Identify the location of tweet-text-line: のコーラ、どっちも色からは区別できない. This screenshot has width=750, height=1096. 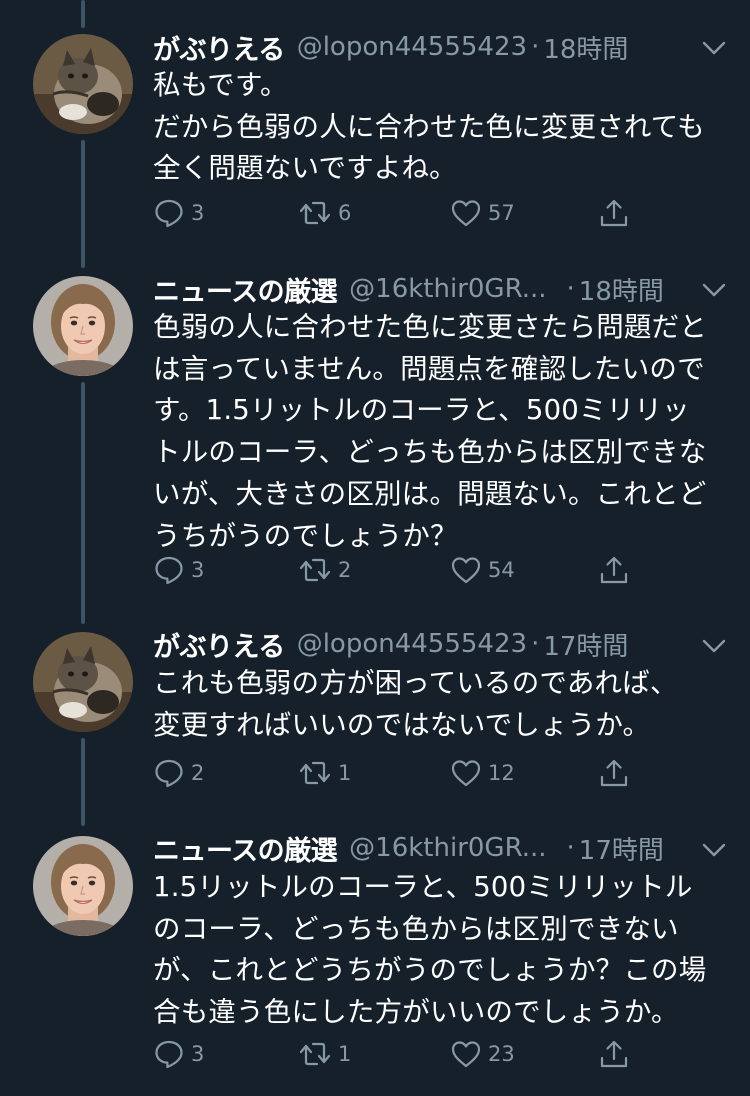
(416, 928).